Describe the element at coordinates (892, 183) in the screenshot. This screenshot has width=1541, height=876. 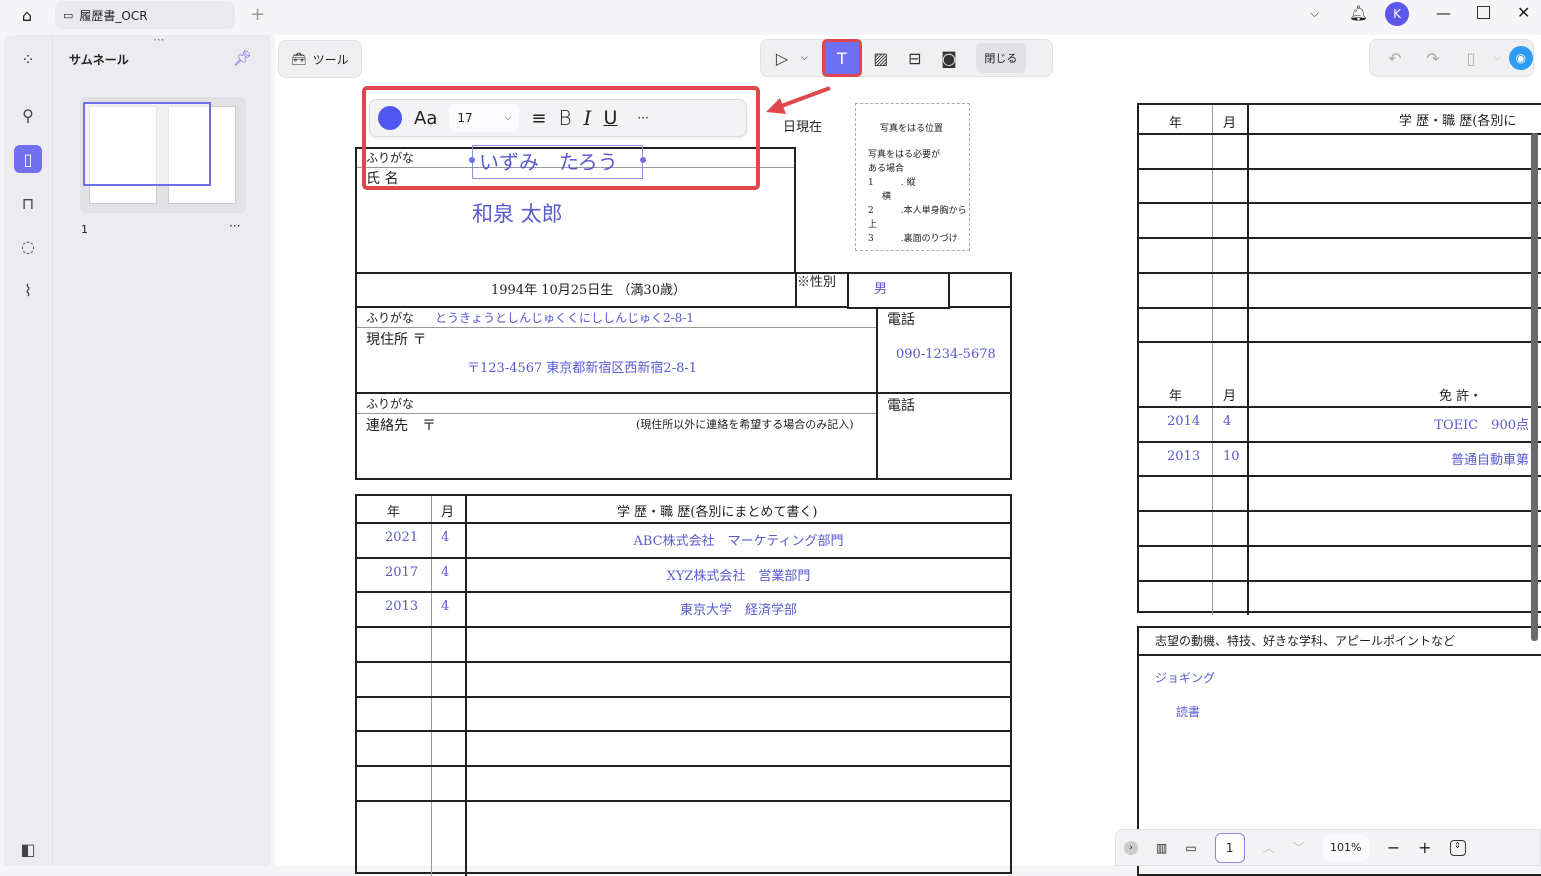
I see `photo-line: 1 . 縦` at that location.